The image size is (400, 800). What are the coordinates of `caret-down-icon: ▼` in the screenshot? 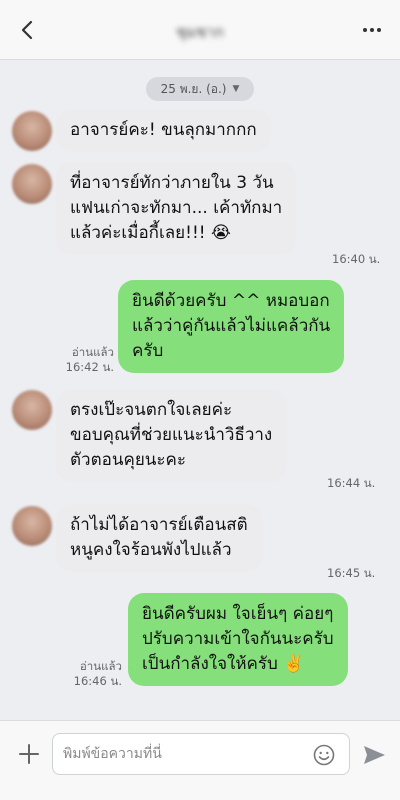 It's located at (236, 89).